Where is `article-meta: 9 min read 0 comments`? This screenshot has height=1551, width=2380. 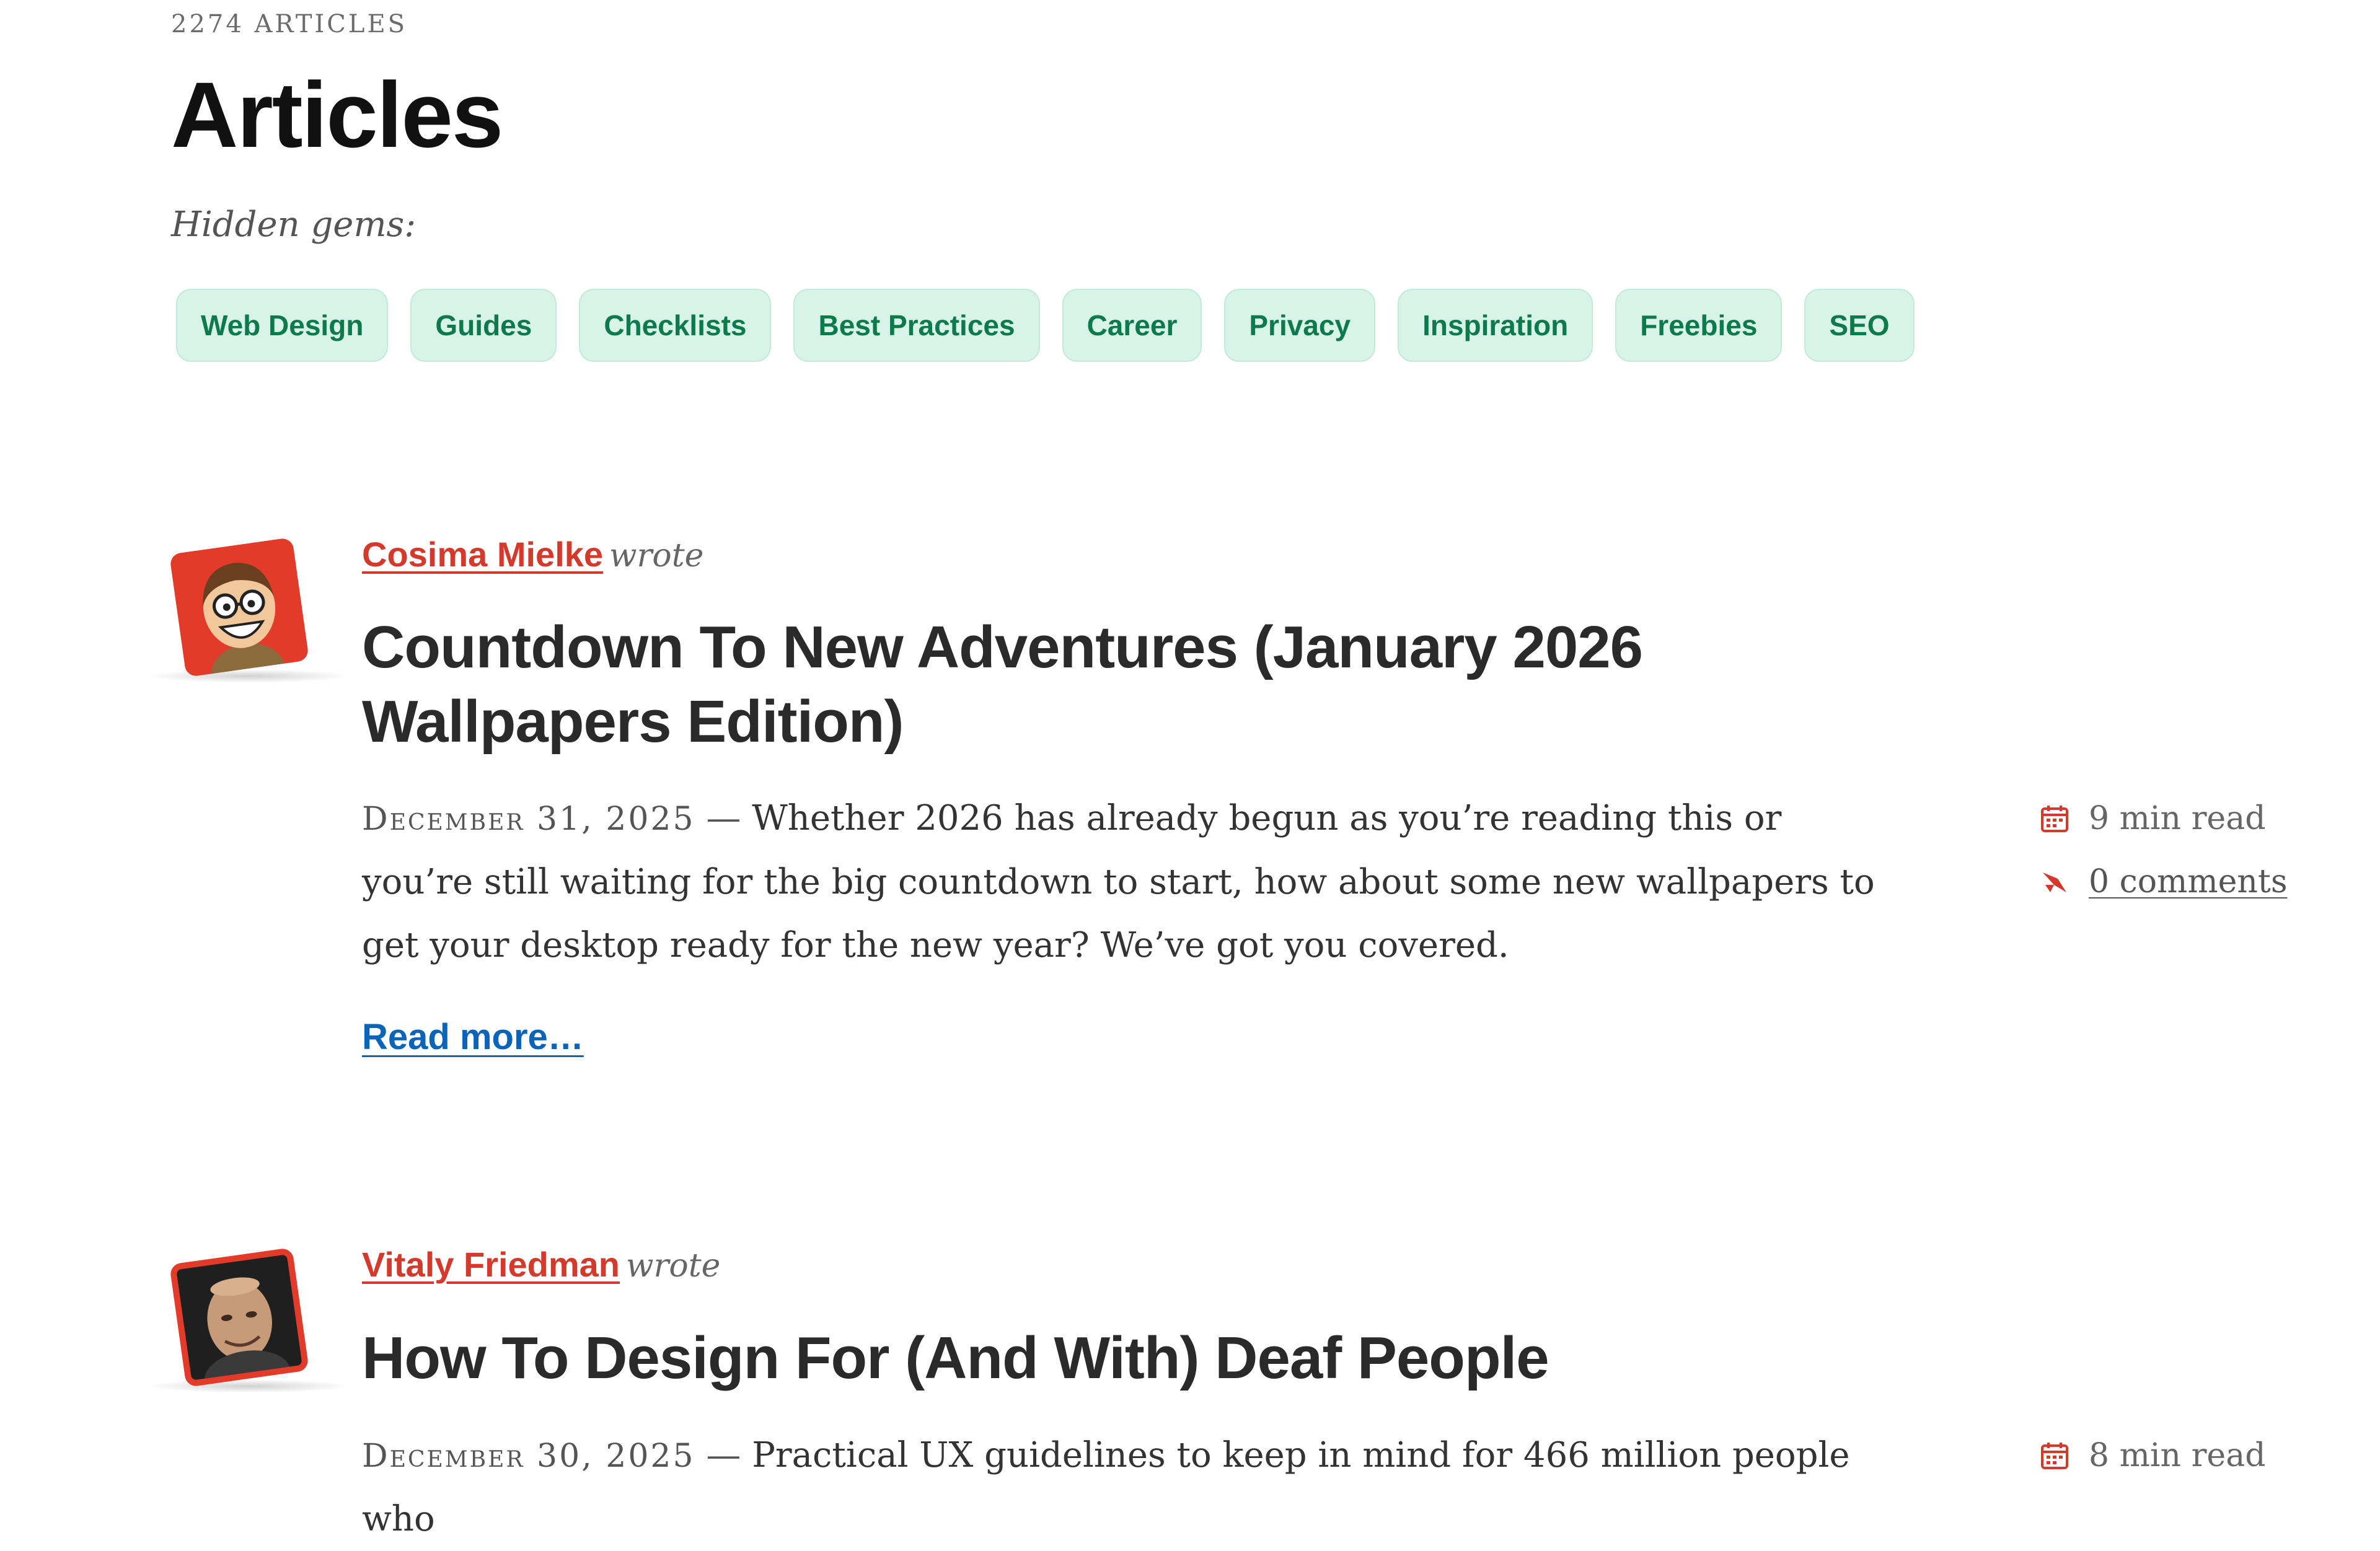
article-meta: 9 min read 0 comments is located at coordinates (2163, 850).